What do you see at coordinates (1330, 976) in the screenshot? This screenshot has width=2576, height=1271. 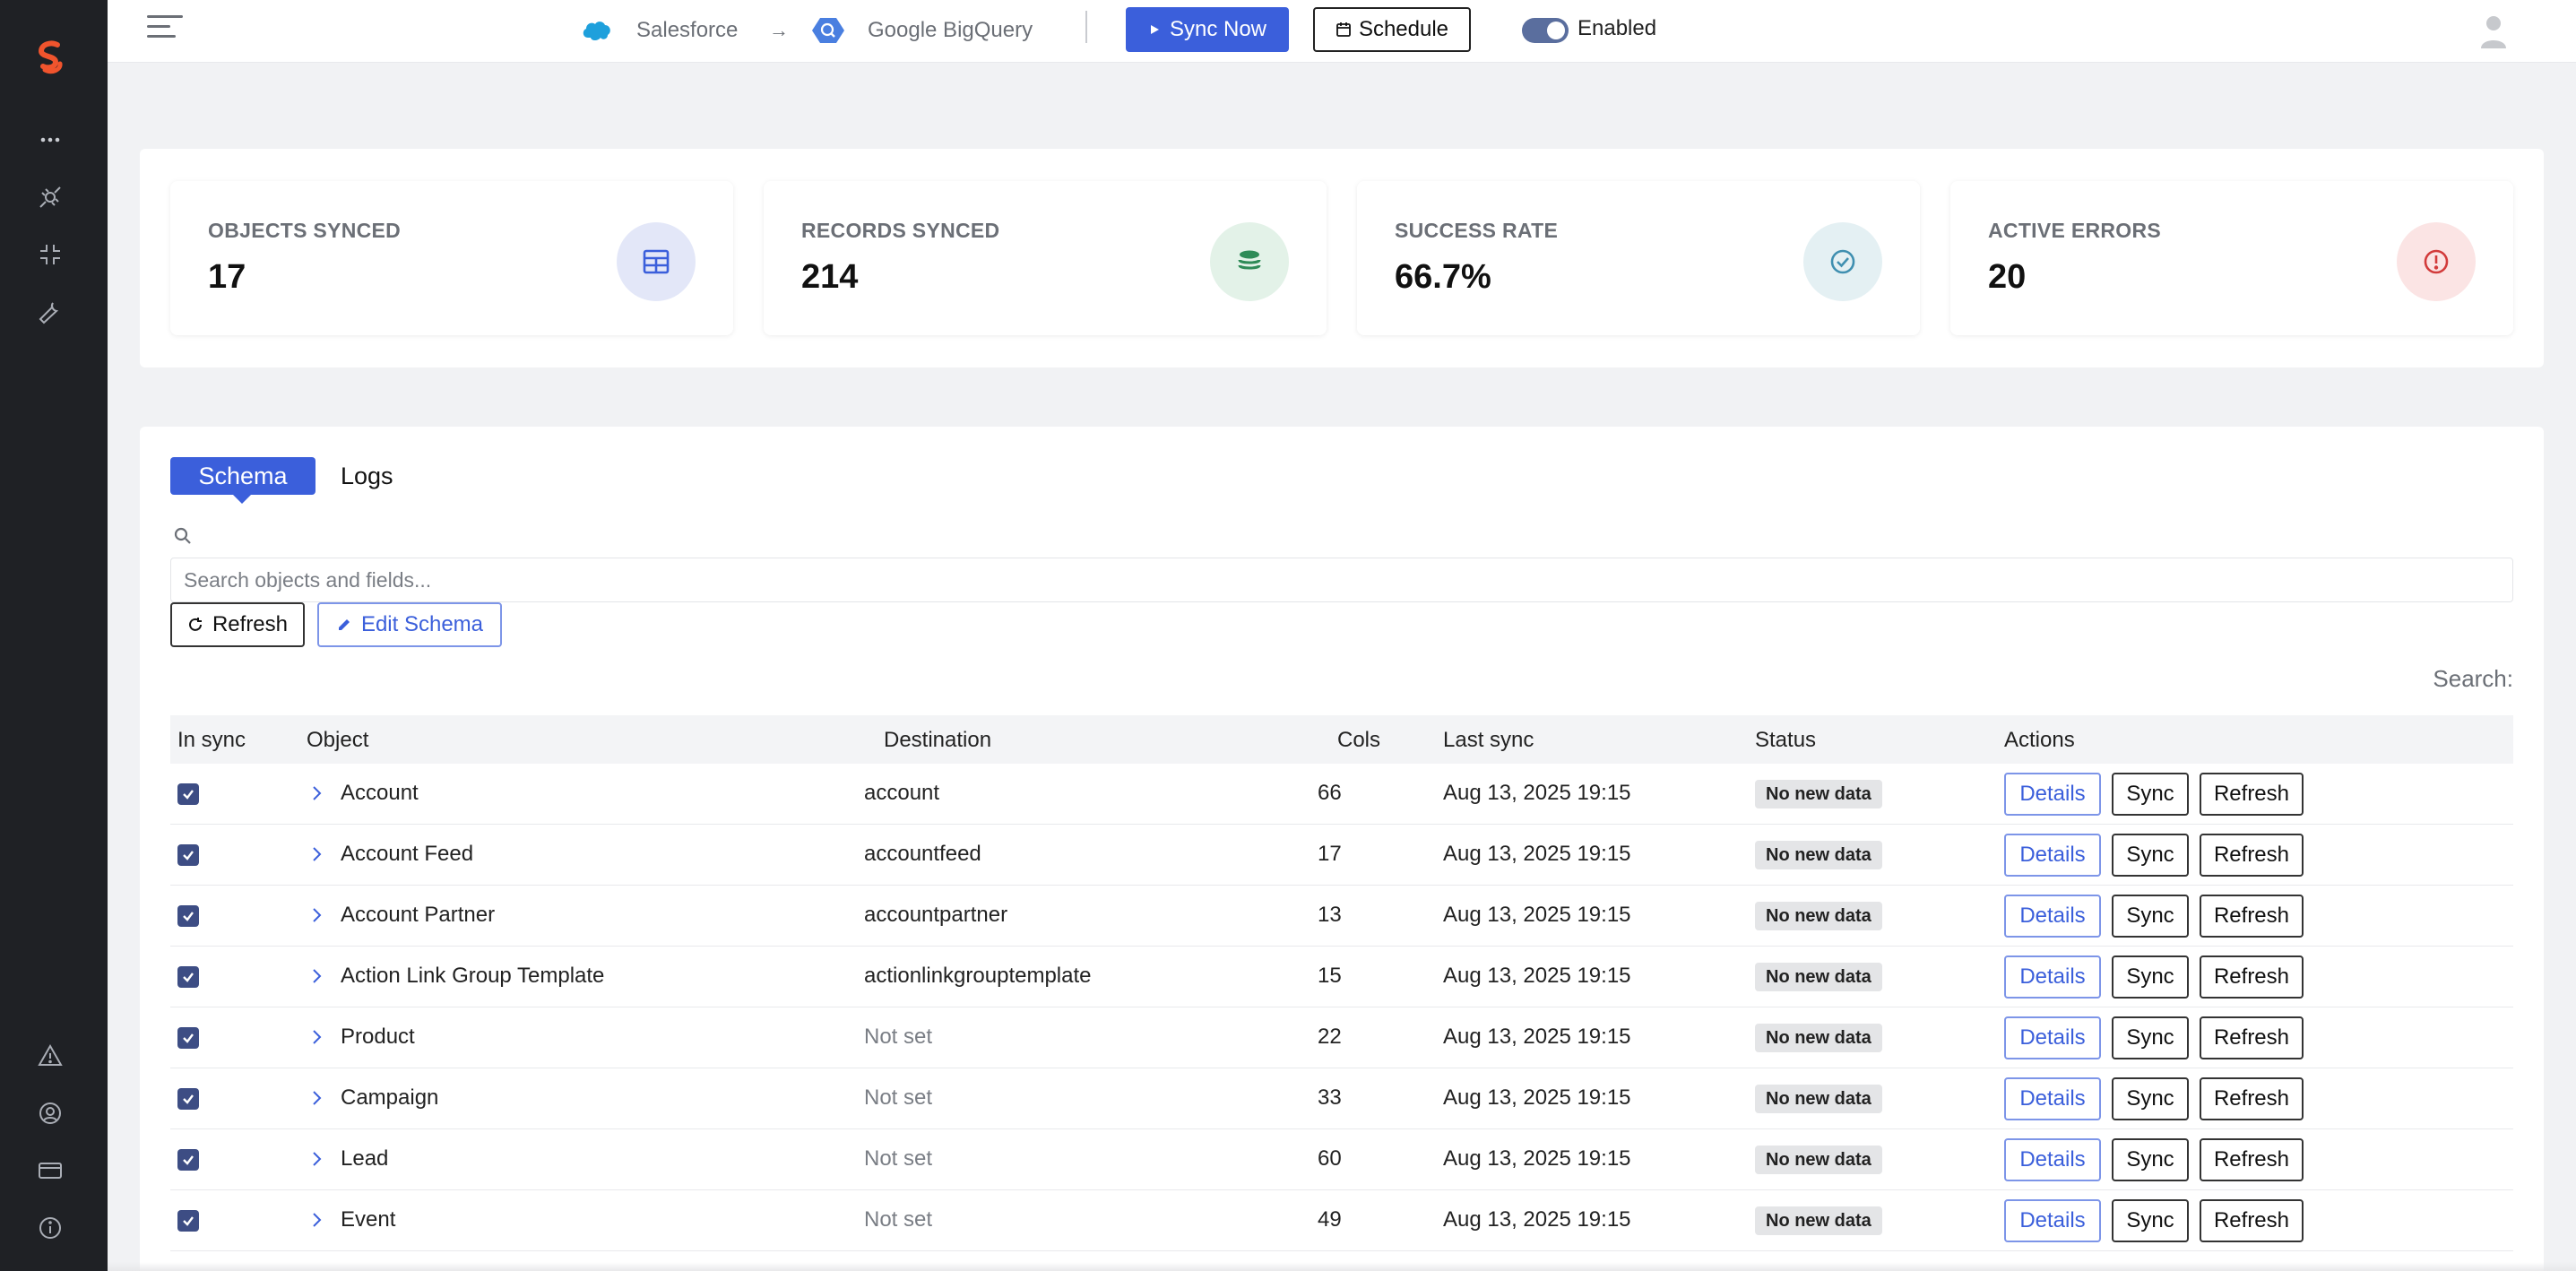 I see `cols-count: 15` at bounding box center [1330, 976].